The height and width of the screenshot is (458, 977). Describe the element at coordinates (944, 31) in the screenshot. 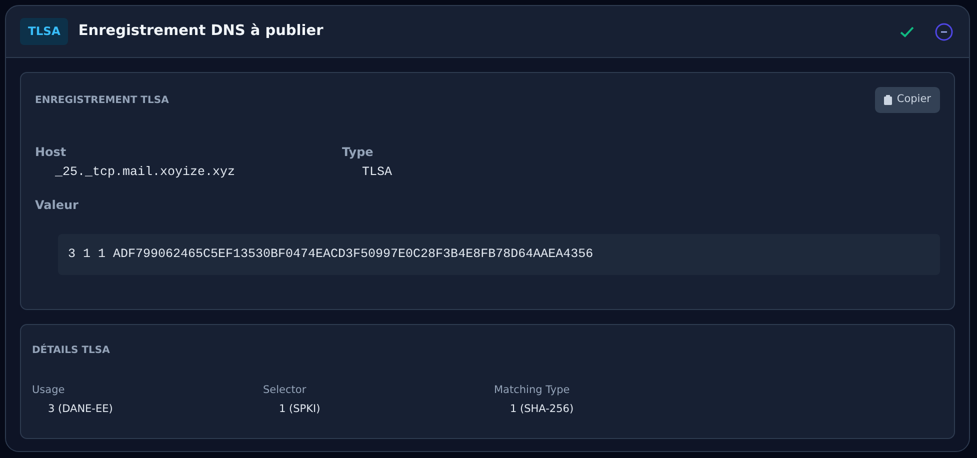

I see `minus-circle-icon` at that location.